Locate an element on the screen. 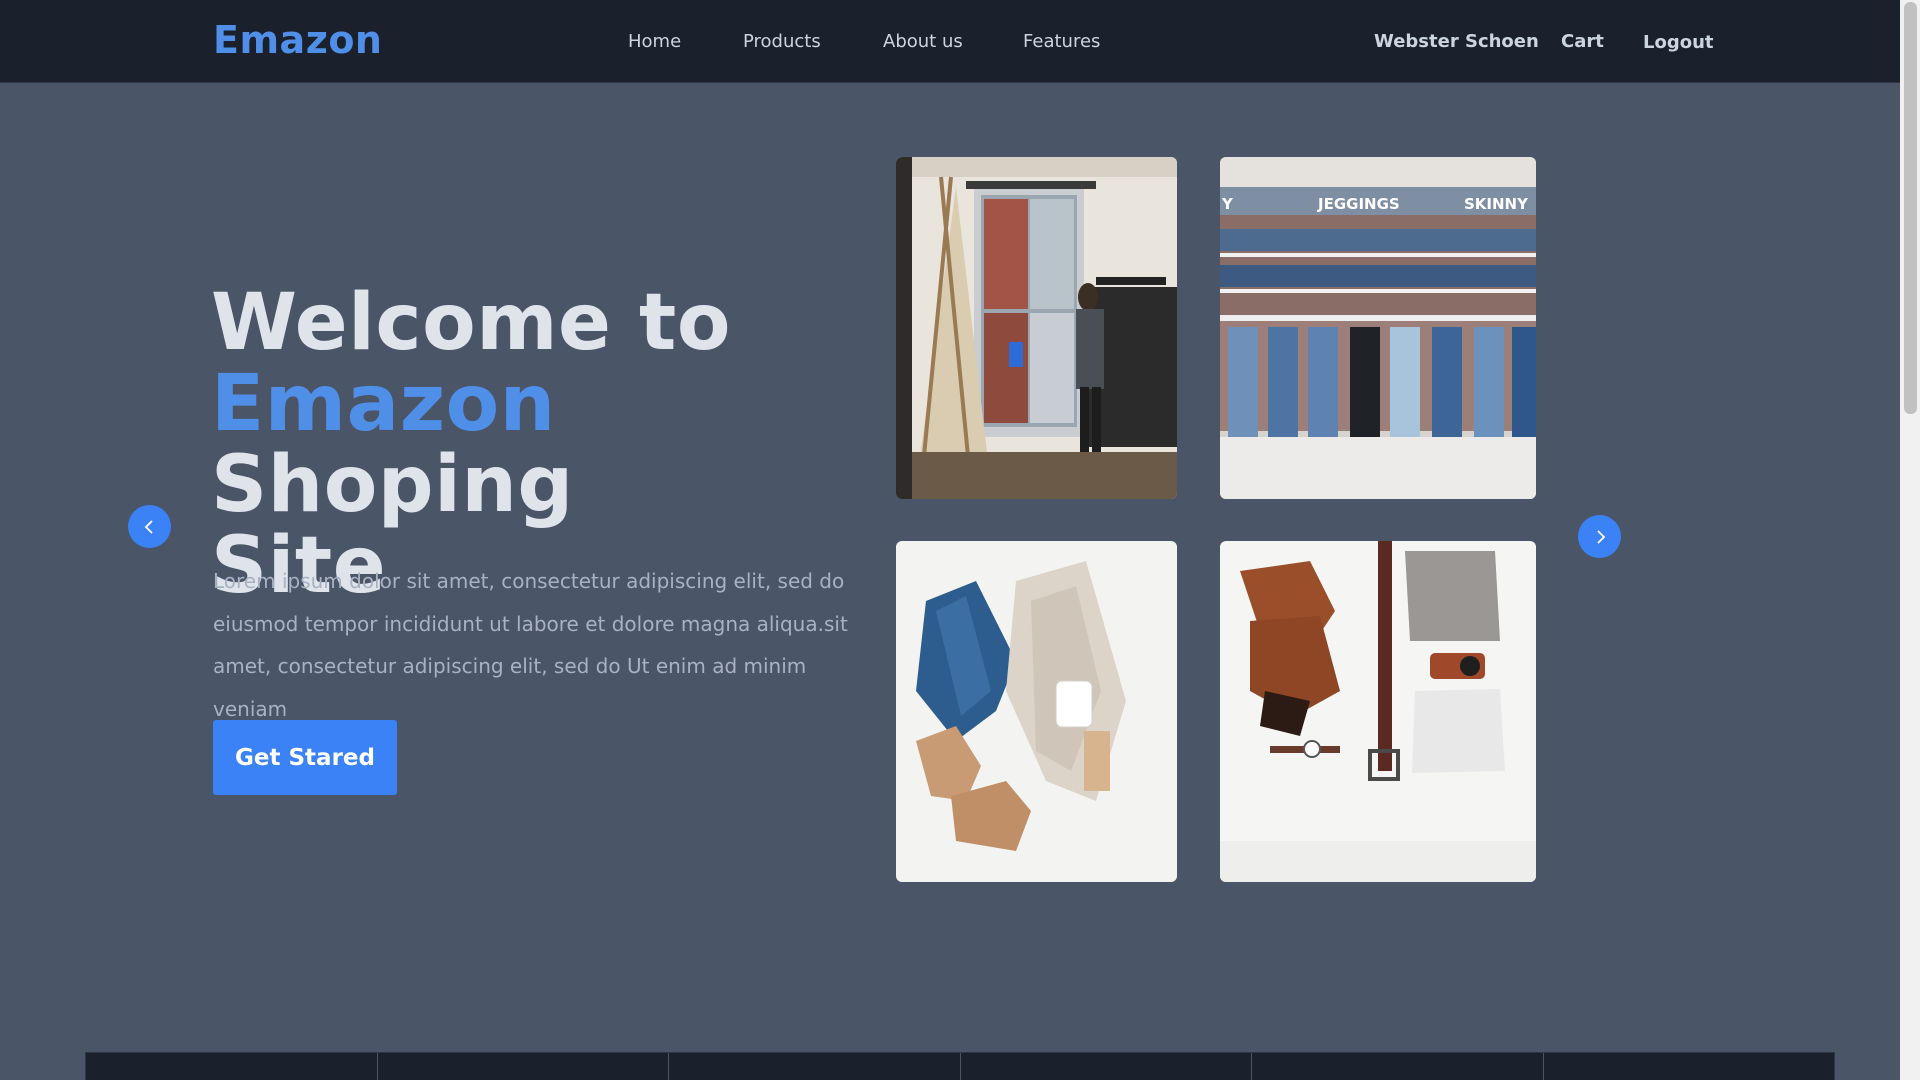  cart-link: Cart is located at coordinates (1582, 41).